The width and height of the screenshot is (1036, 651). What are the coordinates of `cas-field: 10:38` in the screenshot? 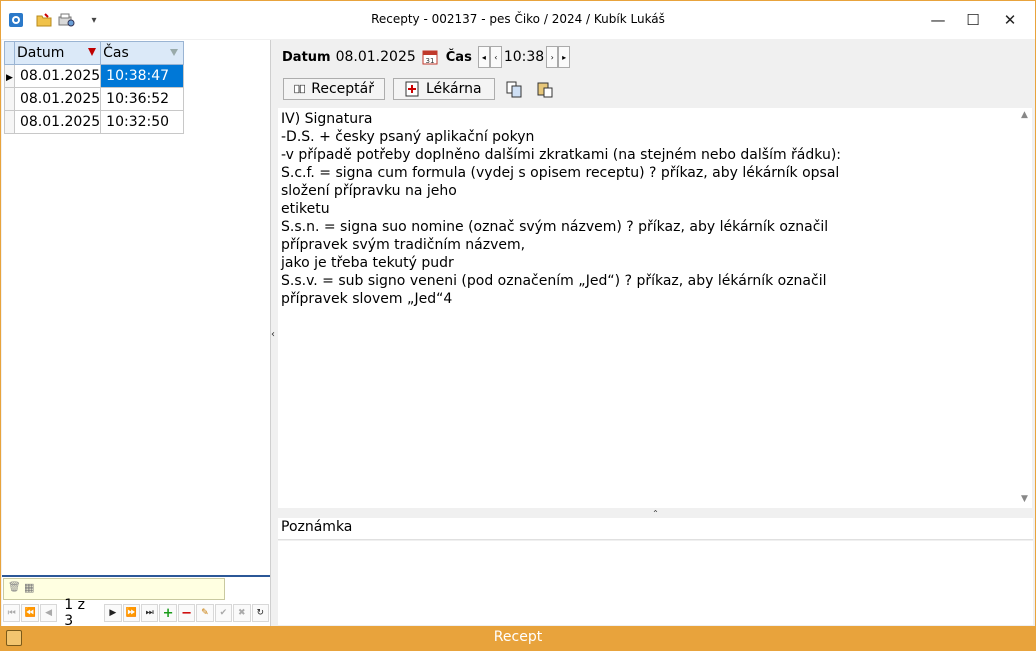 It's located at (524, 57).